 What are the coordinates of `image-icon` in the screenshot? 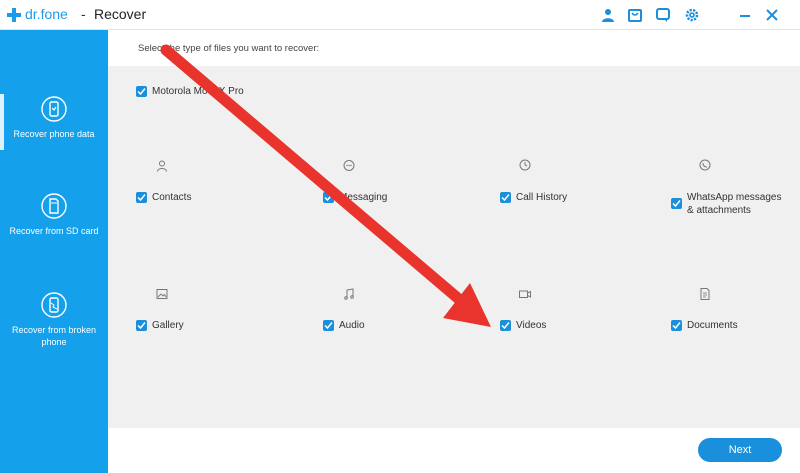 It's located at (162, 294).